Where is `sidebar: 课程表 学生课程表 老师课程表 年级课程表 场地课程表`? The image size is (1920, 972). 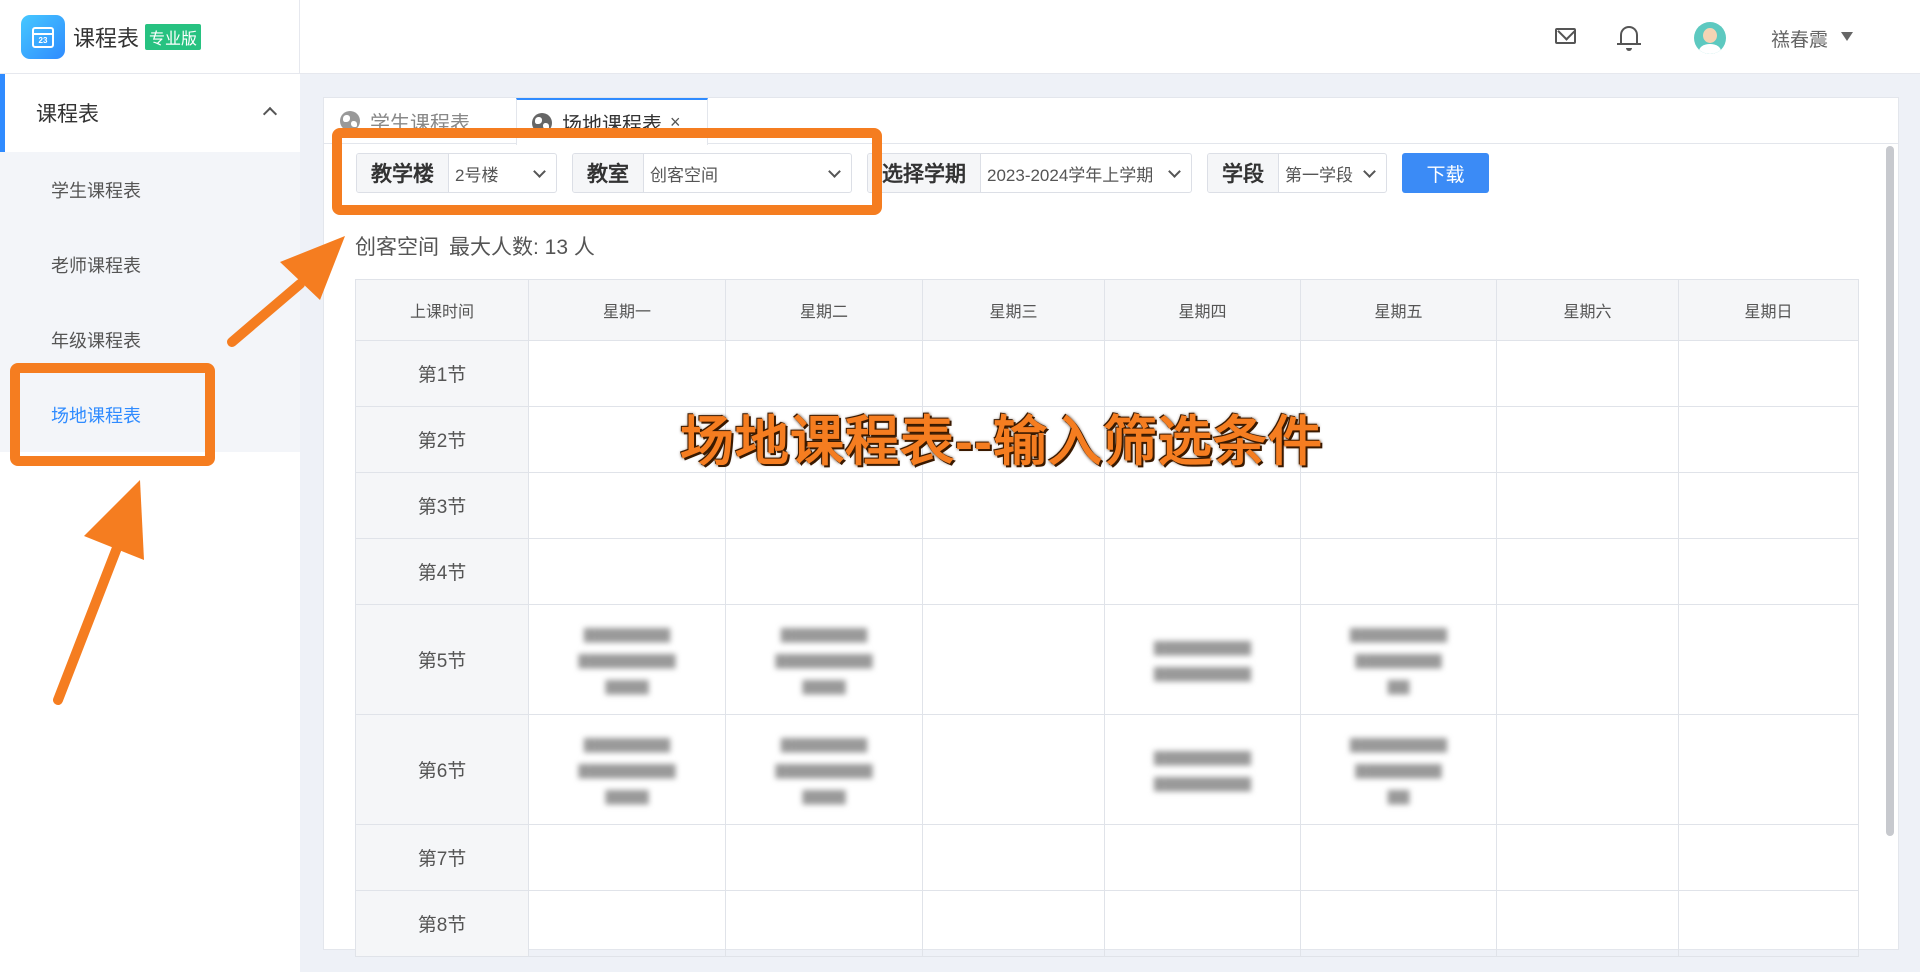 sidebar: 课程表 学生课程表 老师课程表 年级课程表 场地课程表 is located at coordinates (150, 523).